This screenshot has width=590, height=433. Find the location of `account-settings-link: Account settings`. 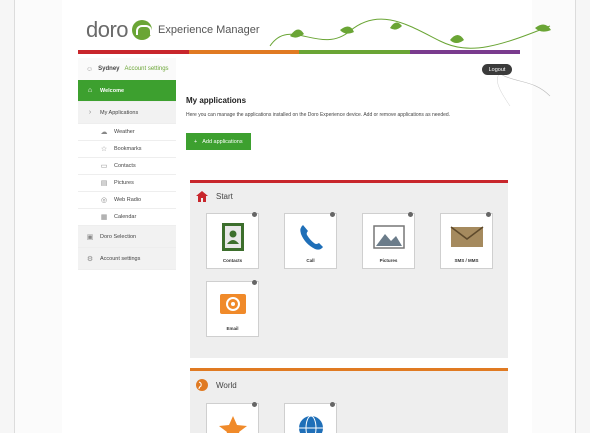

account-settings-link: Account settings is located at coordinates (147, 69).